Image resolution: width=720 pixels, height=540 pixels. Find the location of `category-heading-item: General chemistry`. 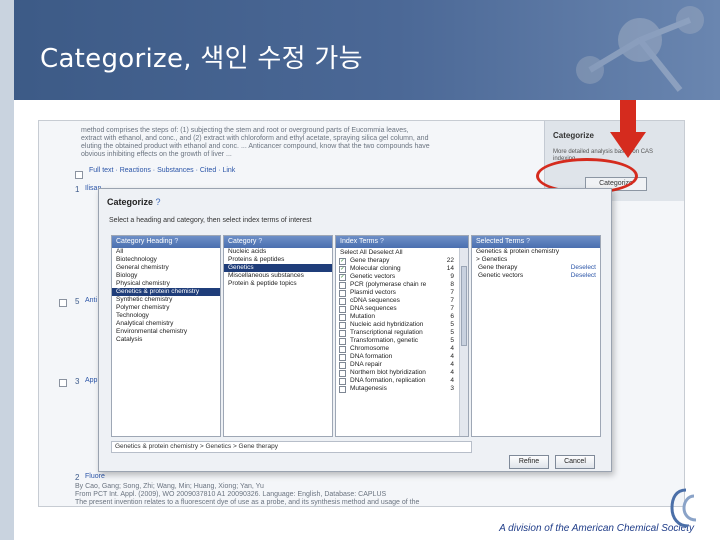

category-heading-item: General chemistry is located at coordinates (166, 268).